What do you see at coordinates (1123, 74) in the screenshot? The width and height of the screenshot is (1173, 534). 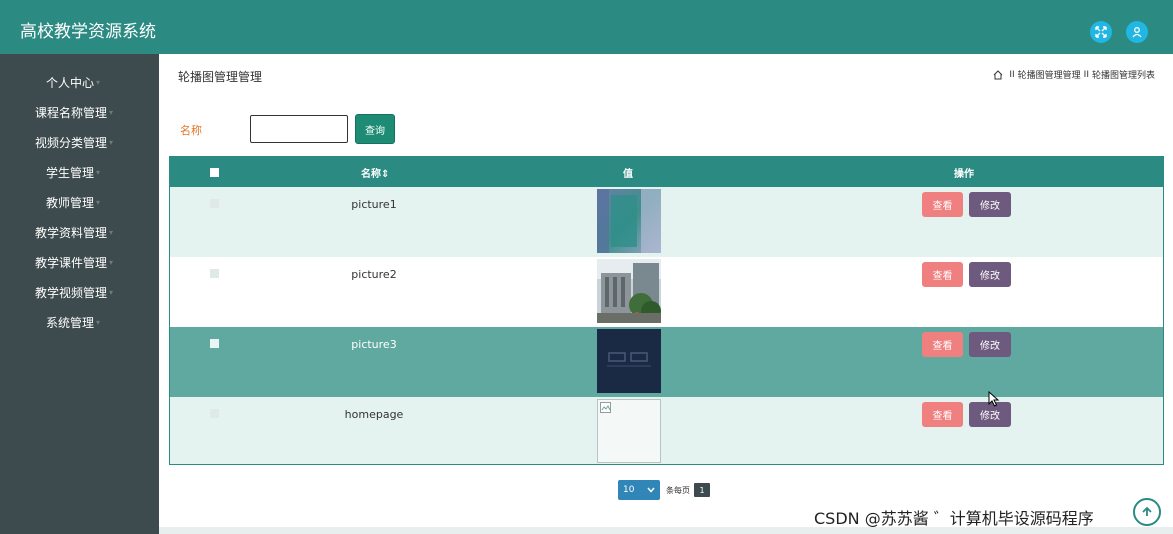 I see `breadcrumb-item: 轮播图管理列表` at bounding box center [1123, 74].